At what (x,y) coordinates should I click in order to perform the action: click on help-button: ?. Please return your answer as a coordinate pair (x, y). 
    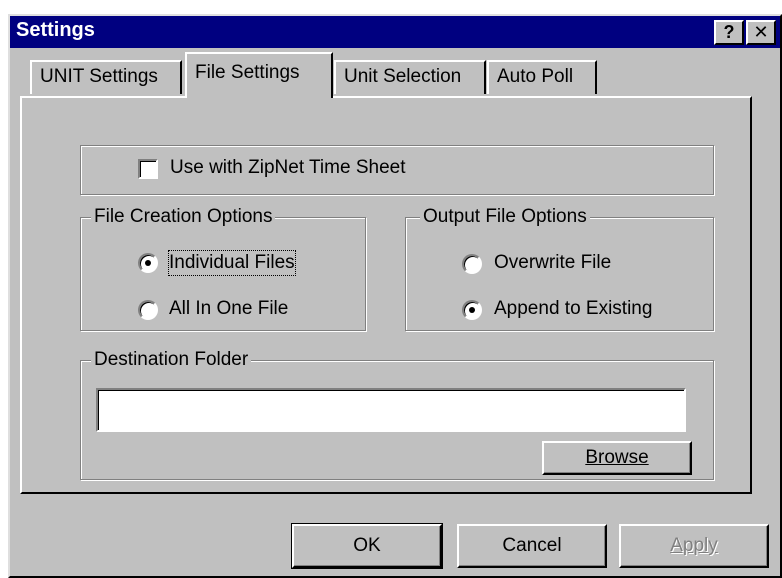
    Looking at the image, I should click on (729, 32).